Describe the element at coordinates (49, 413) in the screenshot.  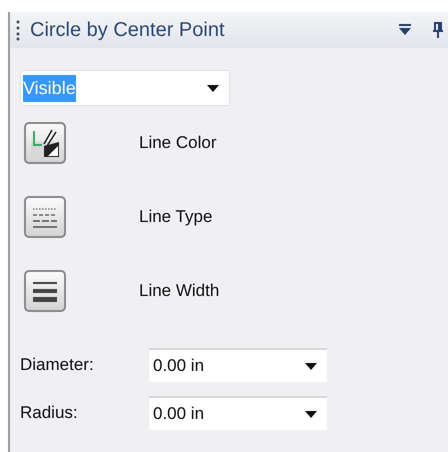
I see `field-label: Radius:` at that location.